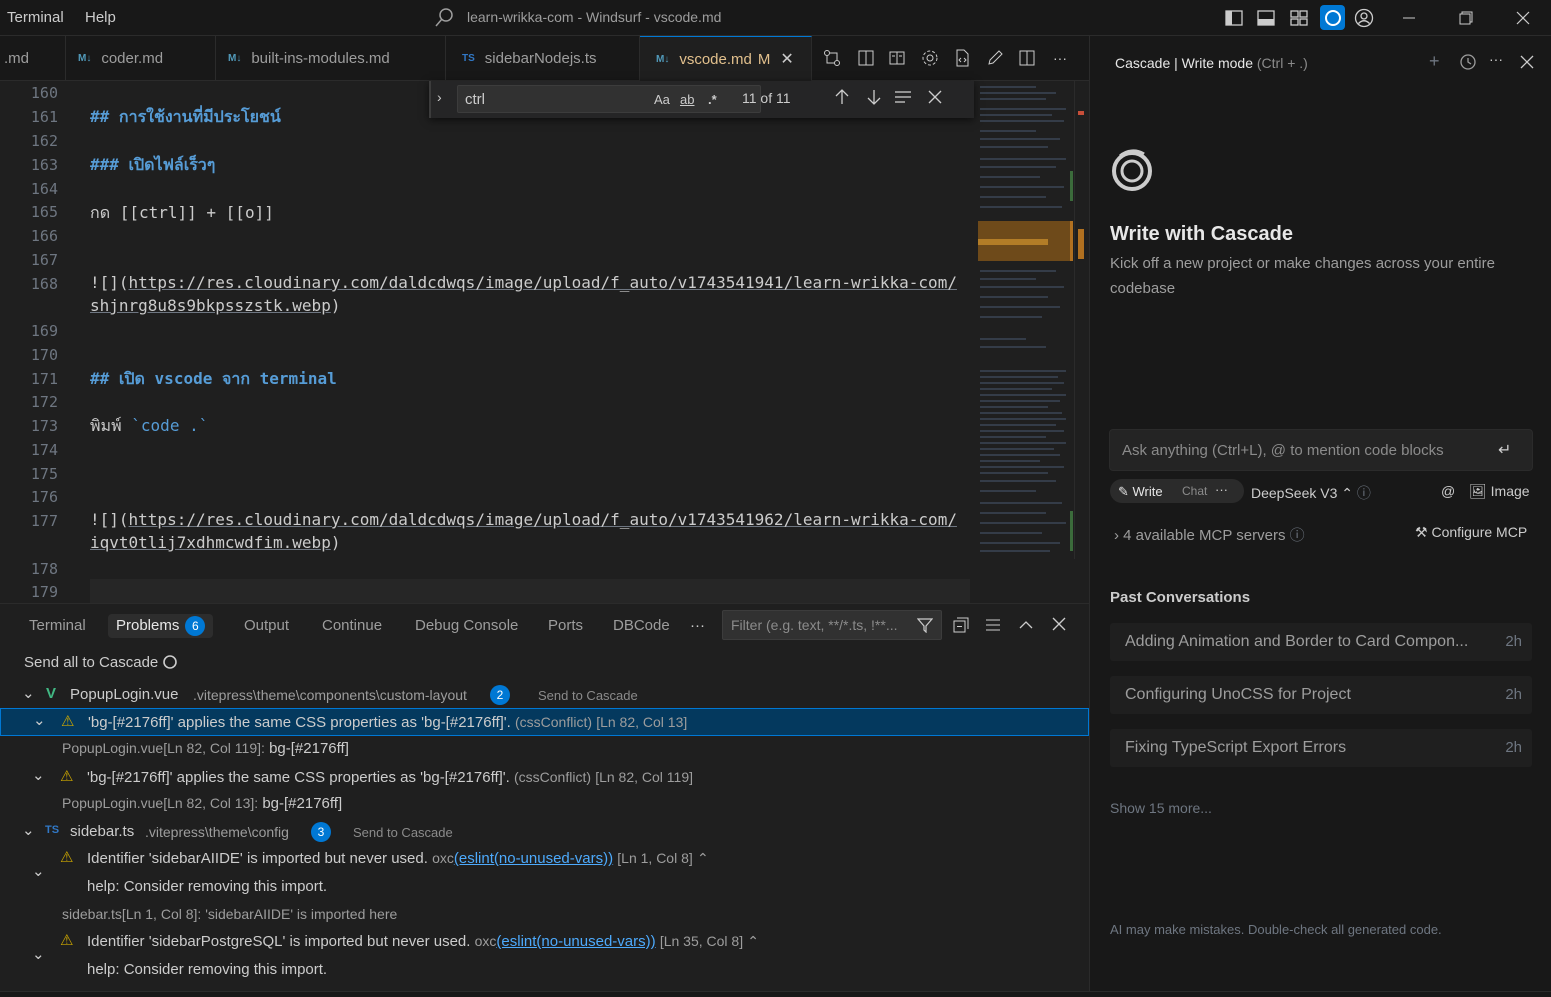 This screenshot has width=1551, height=997. What do you see at coordinates (149, 425) in the screenshot?
I see `code-line-173: พิมพ์ `code .`` at bounding box center [149, 425].